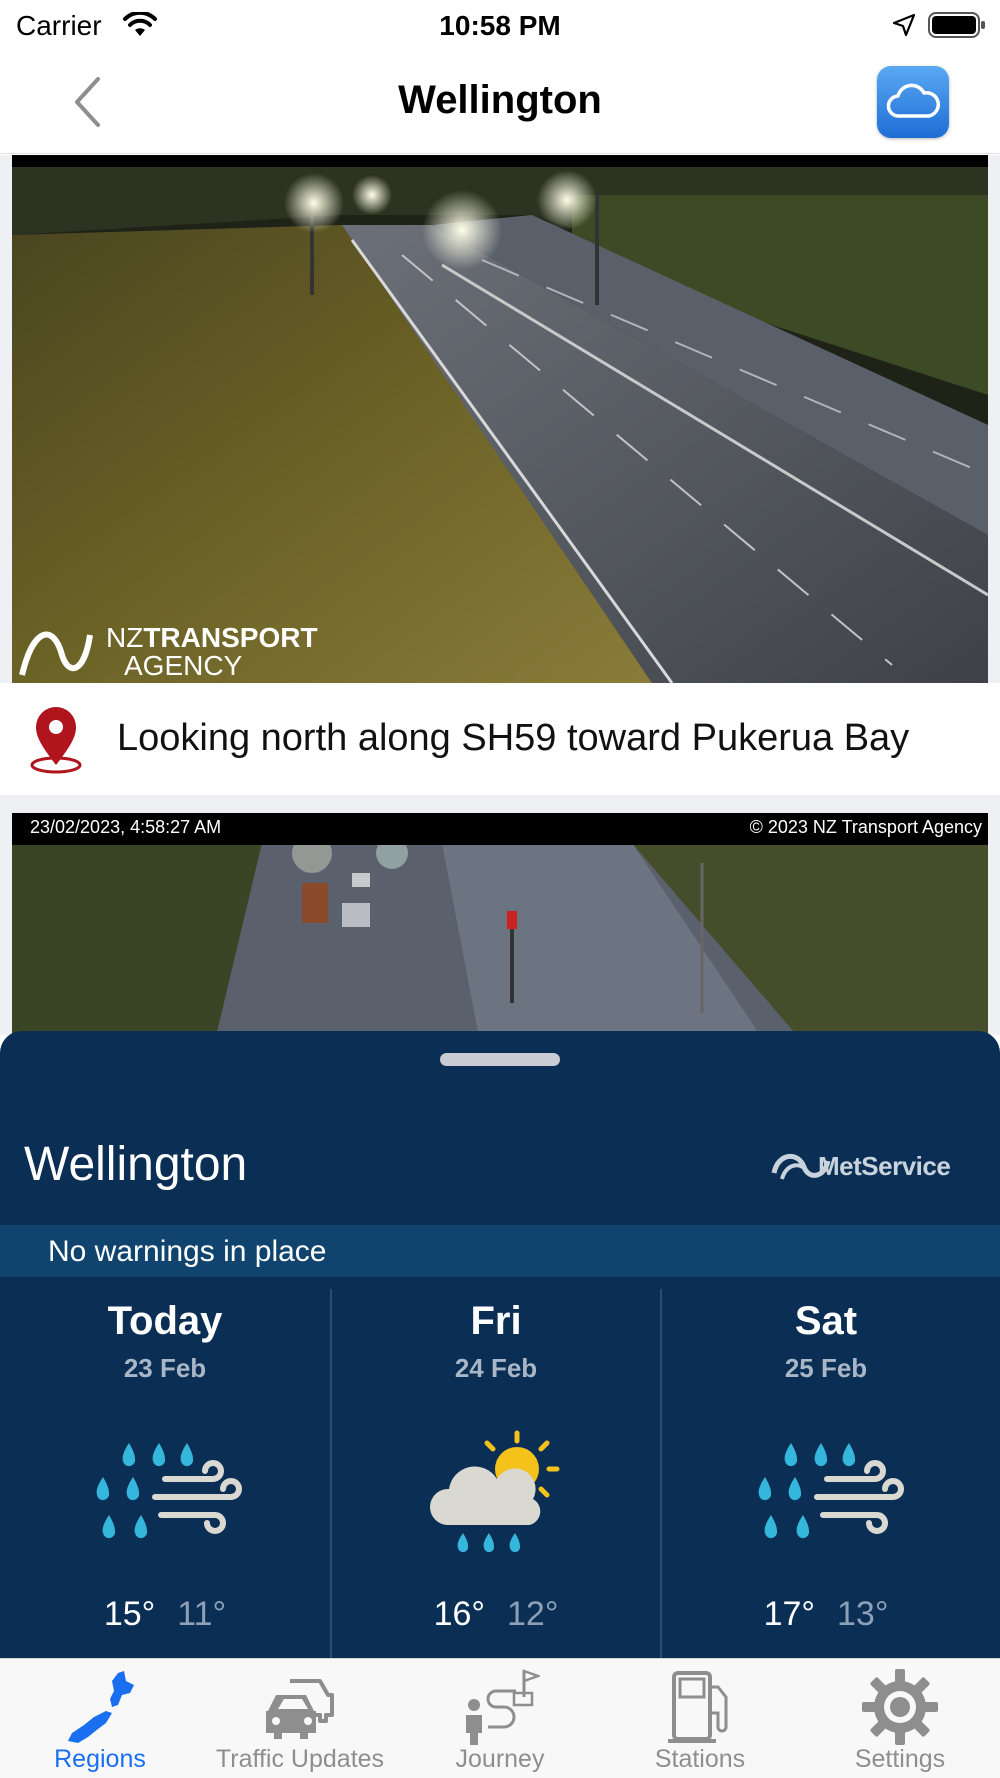  What do you see at coordinates (494, 1491) in the screenshot?
I see `sun-cloud-rain-icon` at bounding box center [494, 1491].